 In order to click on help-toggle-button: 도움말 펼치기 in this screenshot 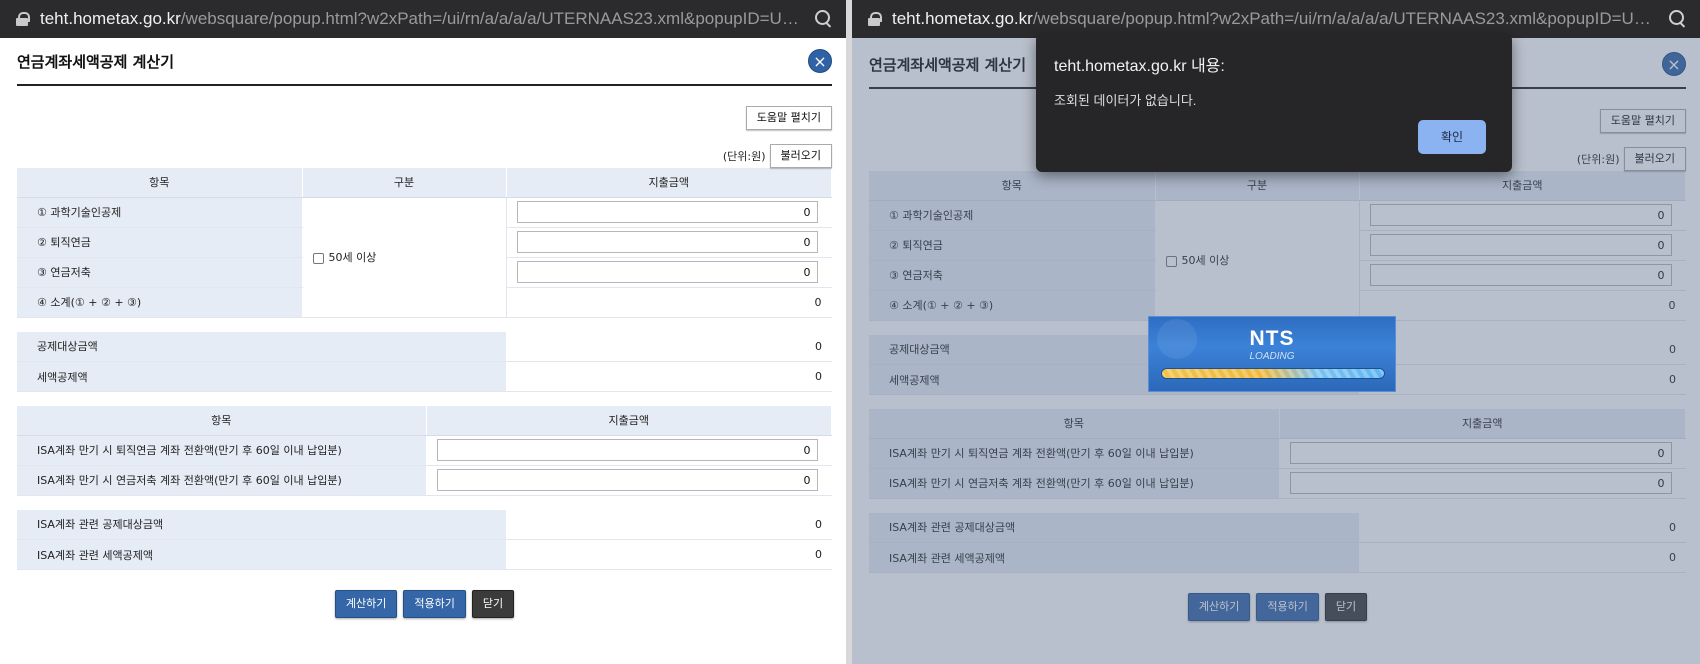, I will do `click(788, 118)`.